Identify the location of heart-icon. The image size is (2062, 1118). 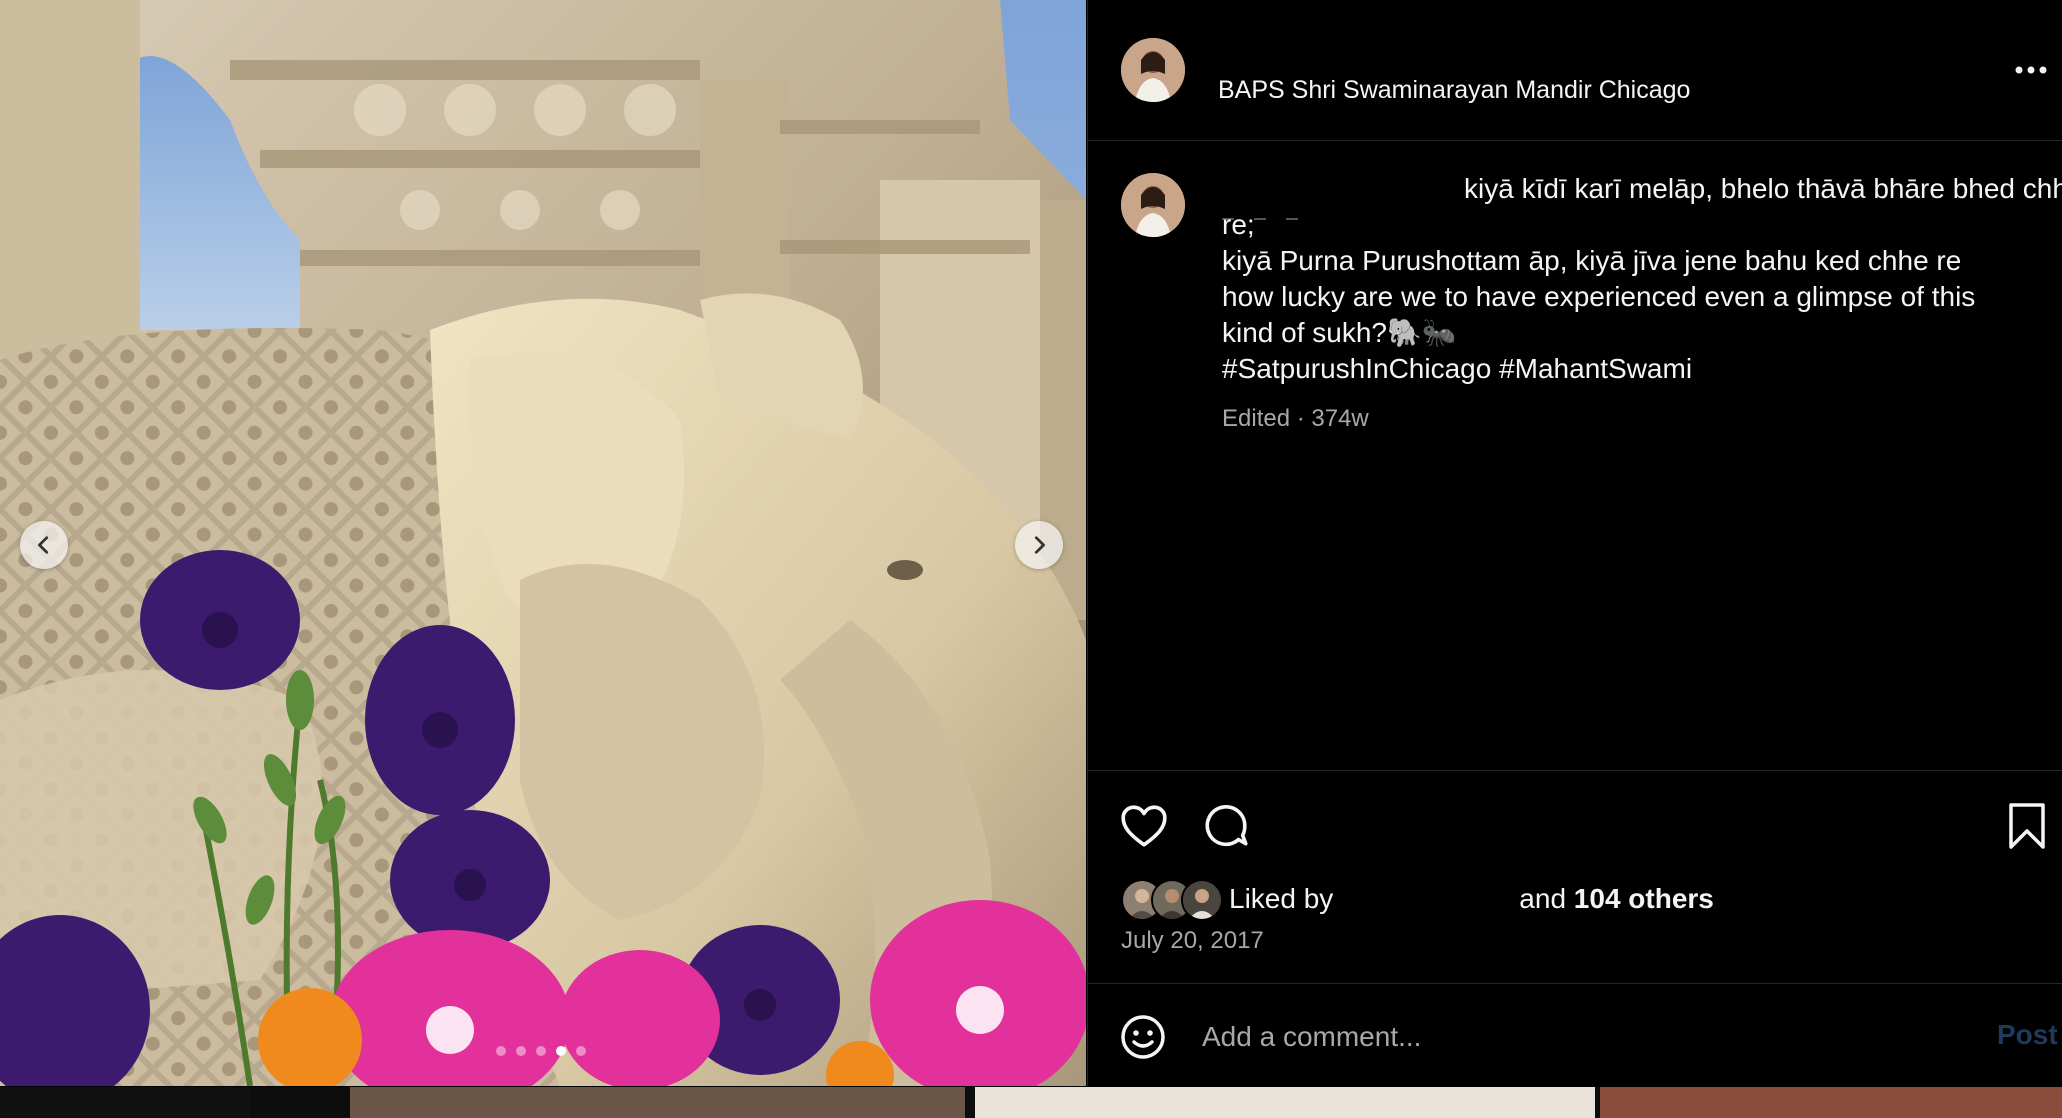
(1144, 826).